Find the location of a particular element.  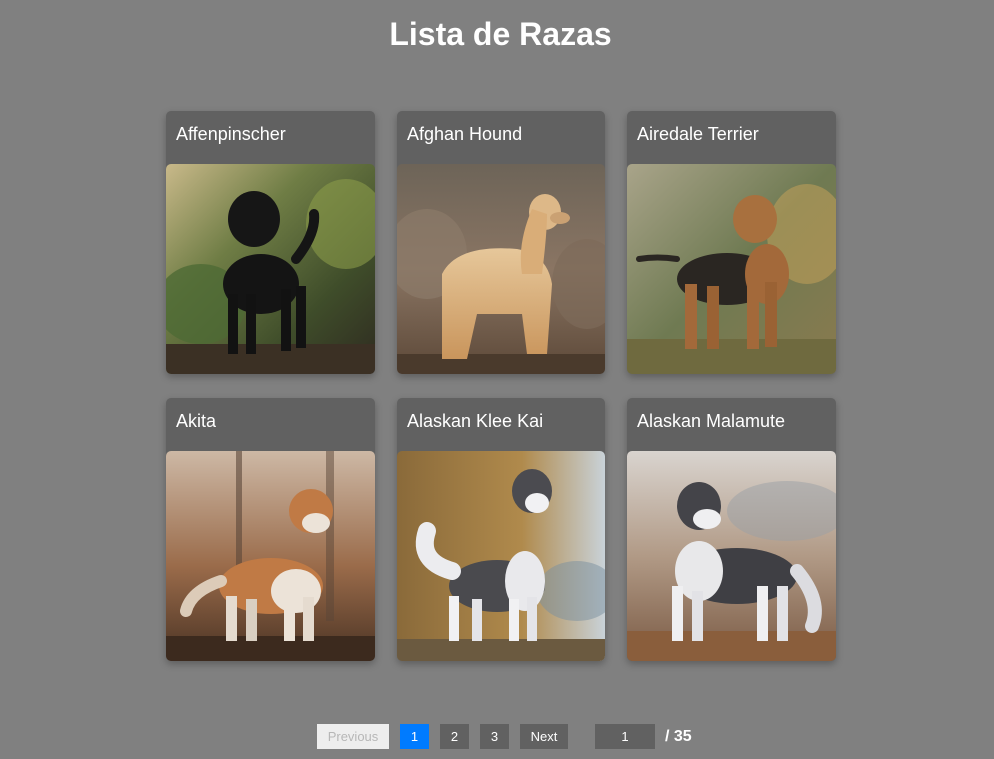

breed-card-affenpinscher: Affenpinscher is located at coordinates (270, 242).